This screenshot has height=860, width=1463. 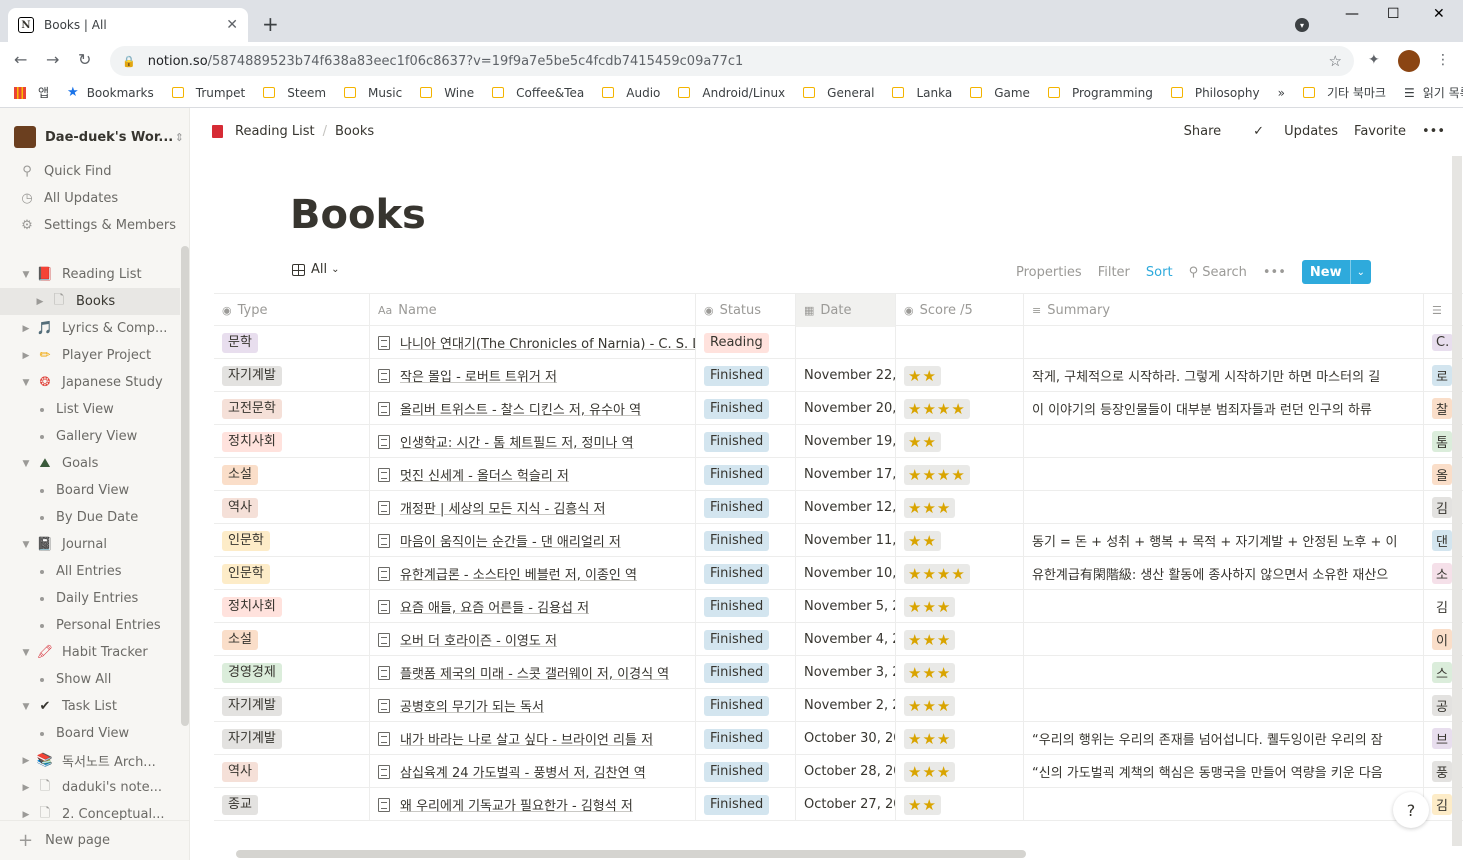 I want to click on tab-close-icon: ✕, so click(x=232, y=25).